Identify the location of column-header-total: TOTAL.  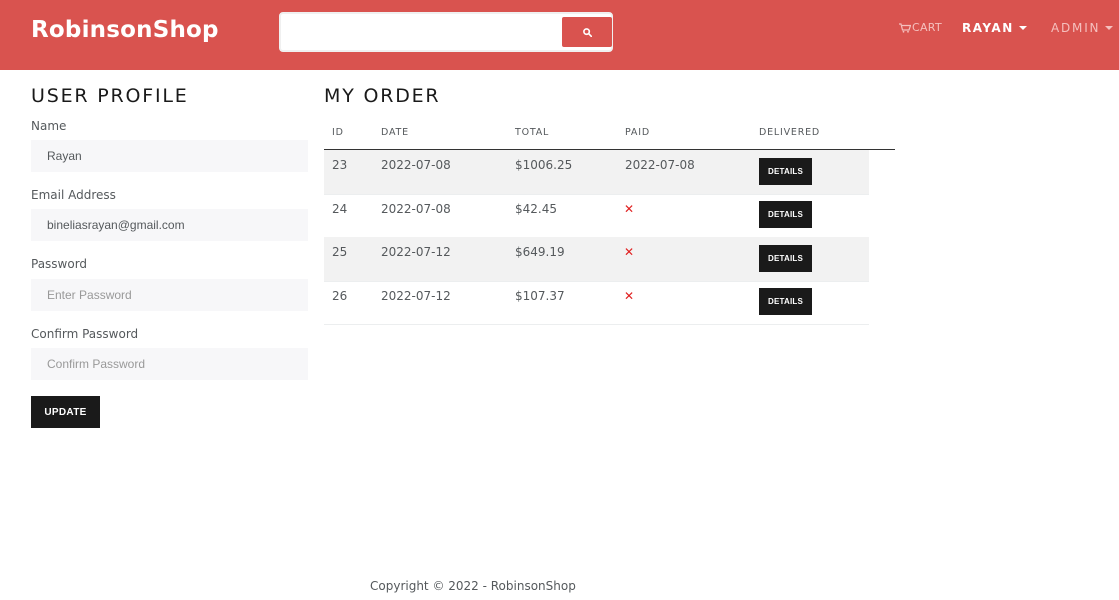
(532, 132).